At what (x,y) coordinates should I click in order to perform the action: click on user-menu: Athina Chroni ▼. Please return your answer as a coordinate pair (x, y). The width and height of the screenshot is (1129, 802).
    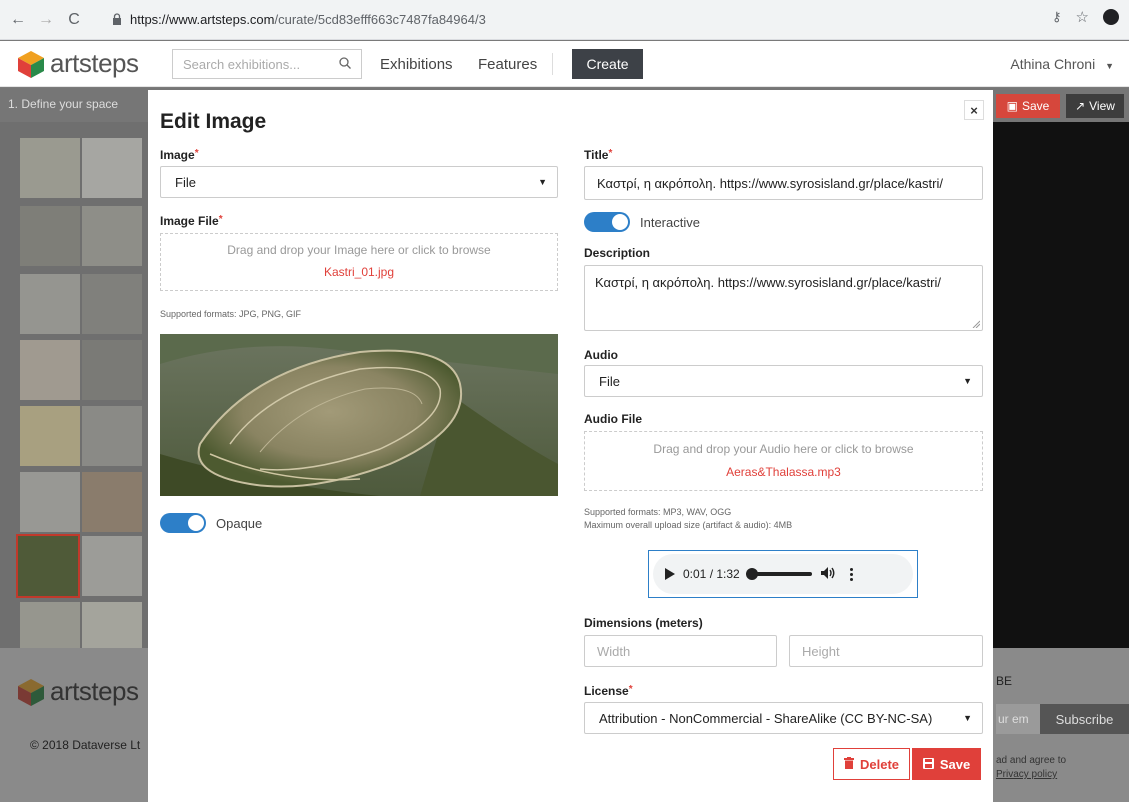
    Looking at the image, I should click on (1062, 64).